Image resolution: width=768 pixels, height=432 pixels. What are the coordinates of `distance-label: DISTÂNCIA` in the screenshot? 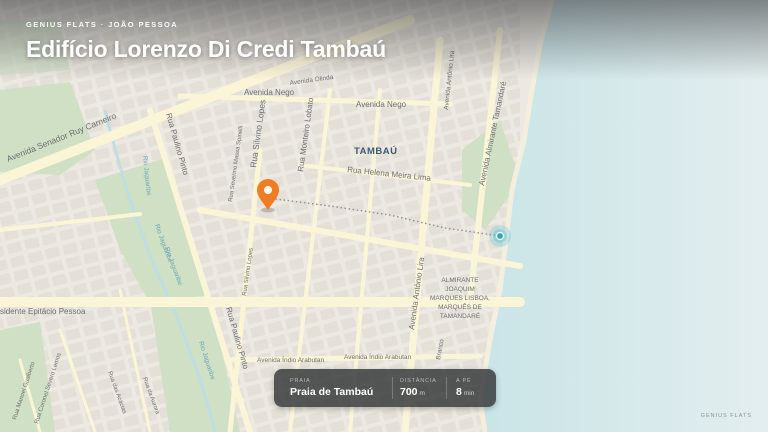 It's located at (418, 381).